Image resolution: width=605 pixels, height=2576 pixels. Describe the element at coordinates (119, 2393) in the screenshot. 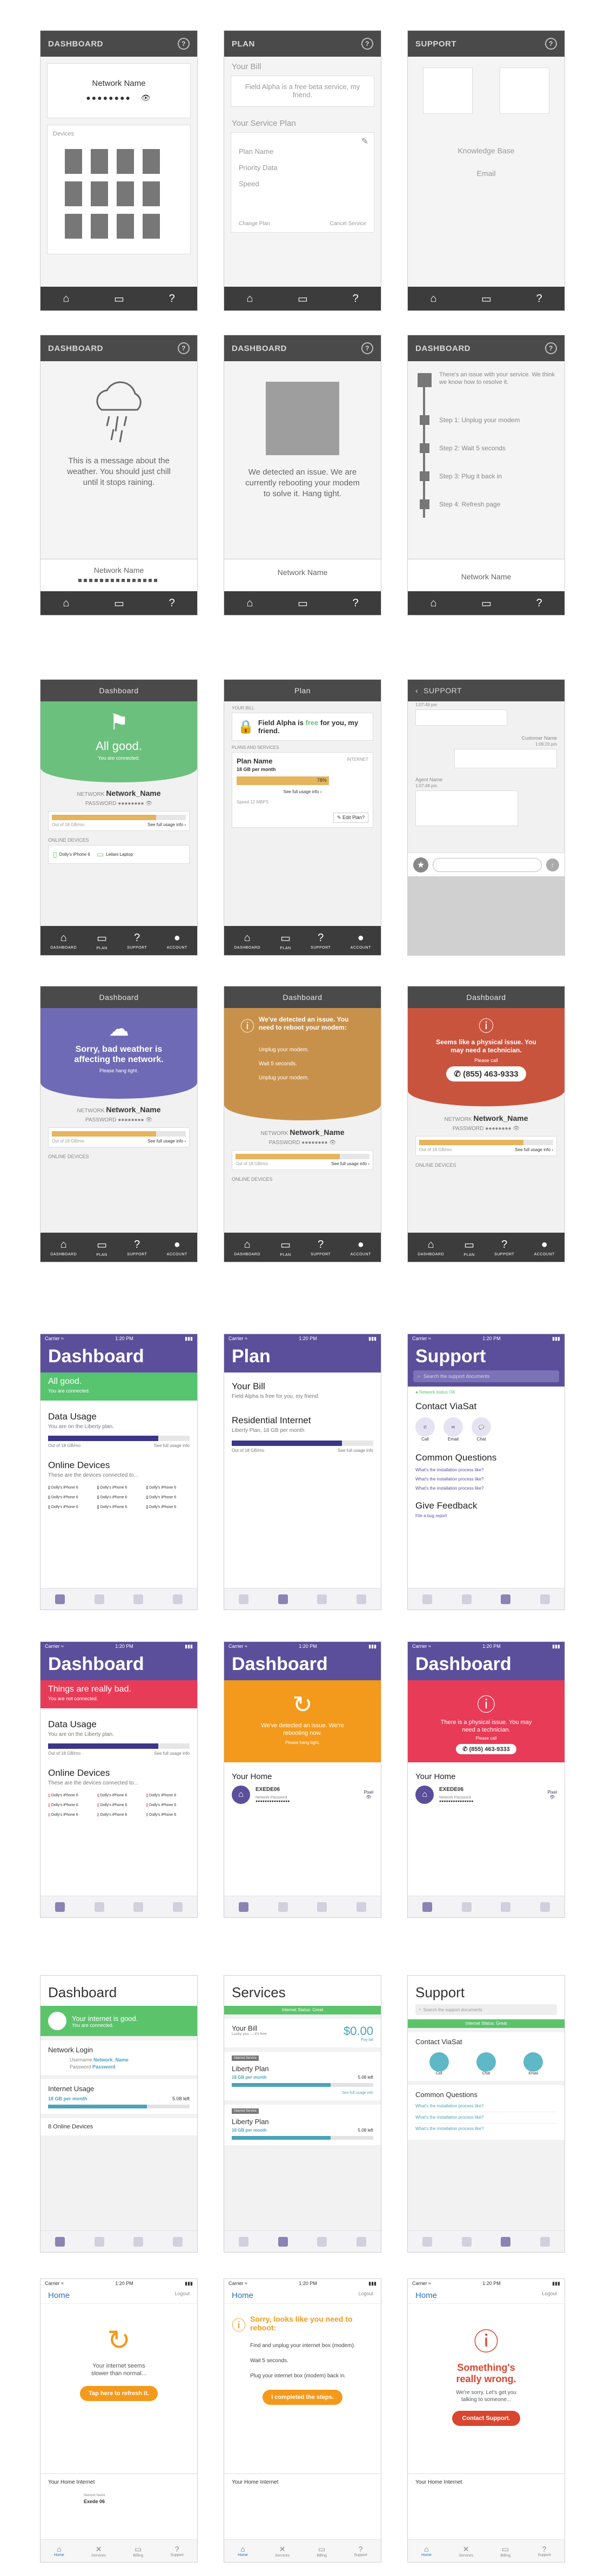

I see `refresh-button: Tap here to refresh it.` at that location.